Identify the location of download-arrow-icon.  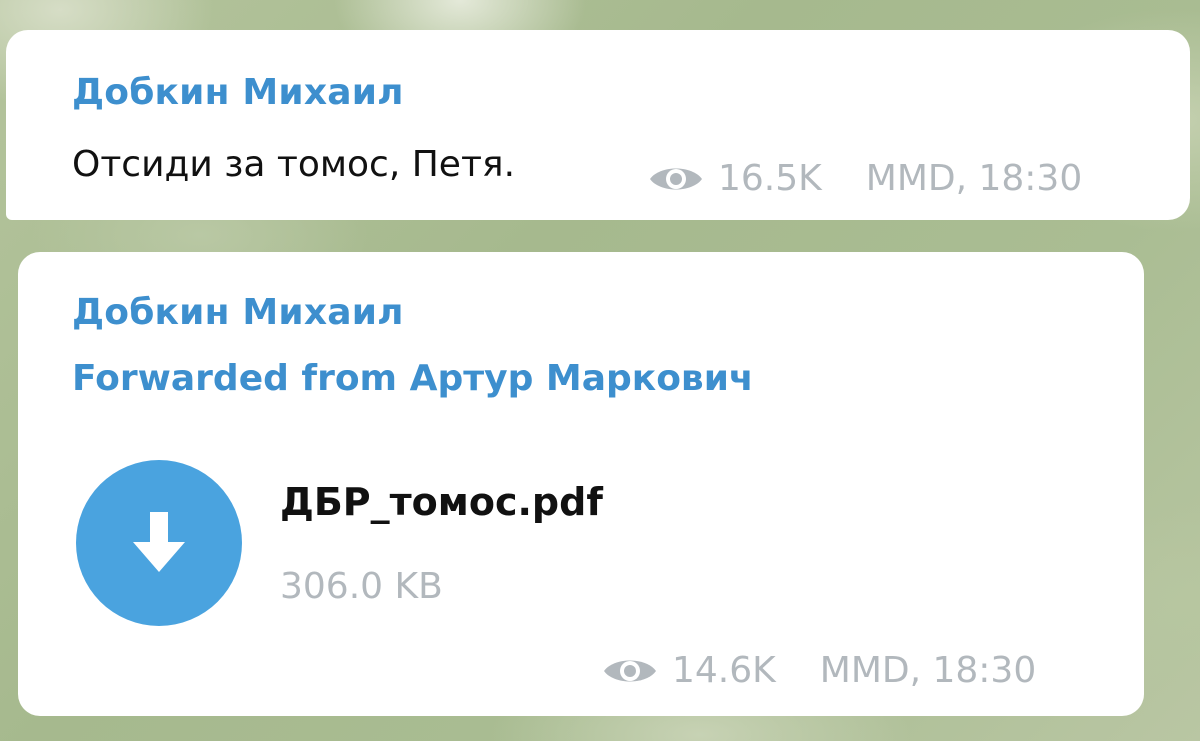
(159, 542).